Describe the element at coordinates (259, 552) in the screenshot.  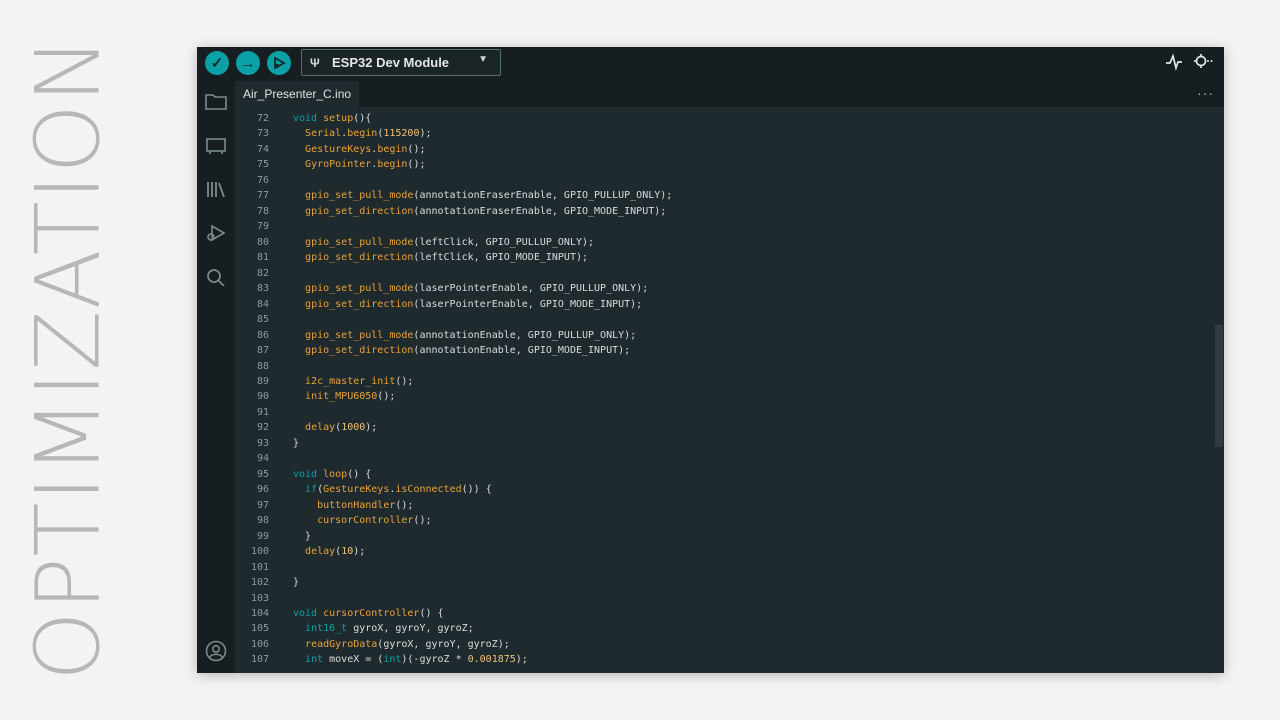
I see `line-number: 100` at that location.